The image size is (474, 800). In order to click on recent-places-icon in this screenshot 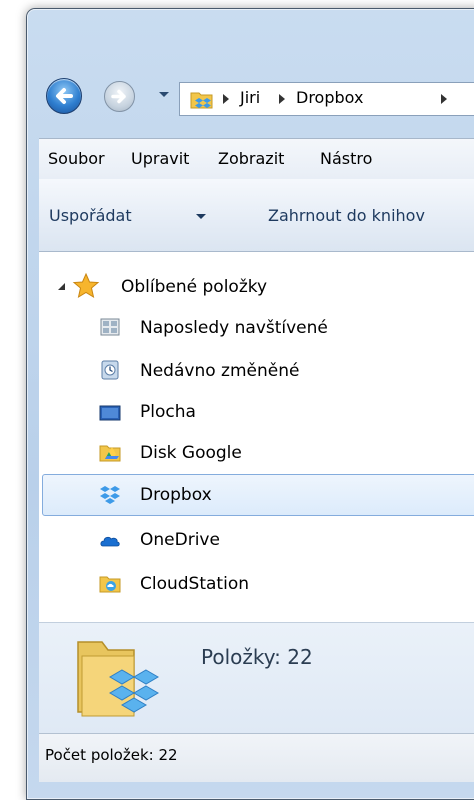, I will do `click(110, 327)`.